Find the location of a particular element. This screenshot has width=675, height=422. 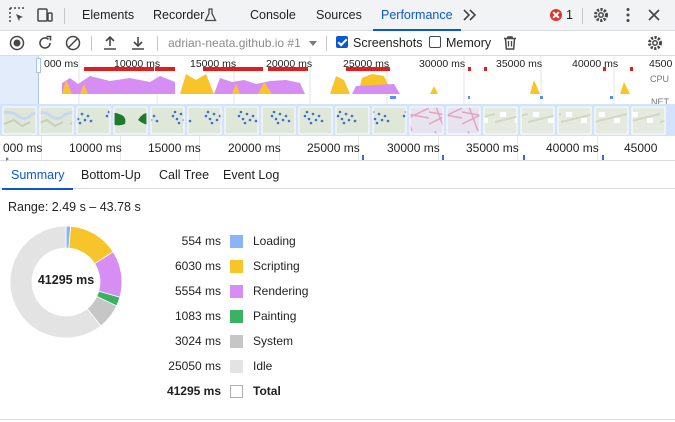

legend-value: 41295 ms is located at coordinates (193, 391).